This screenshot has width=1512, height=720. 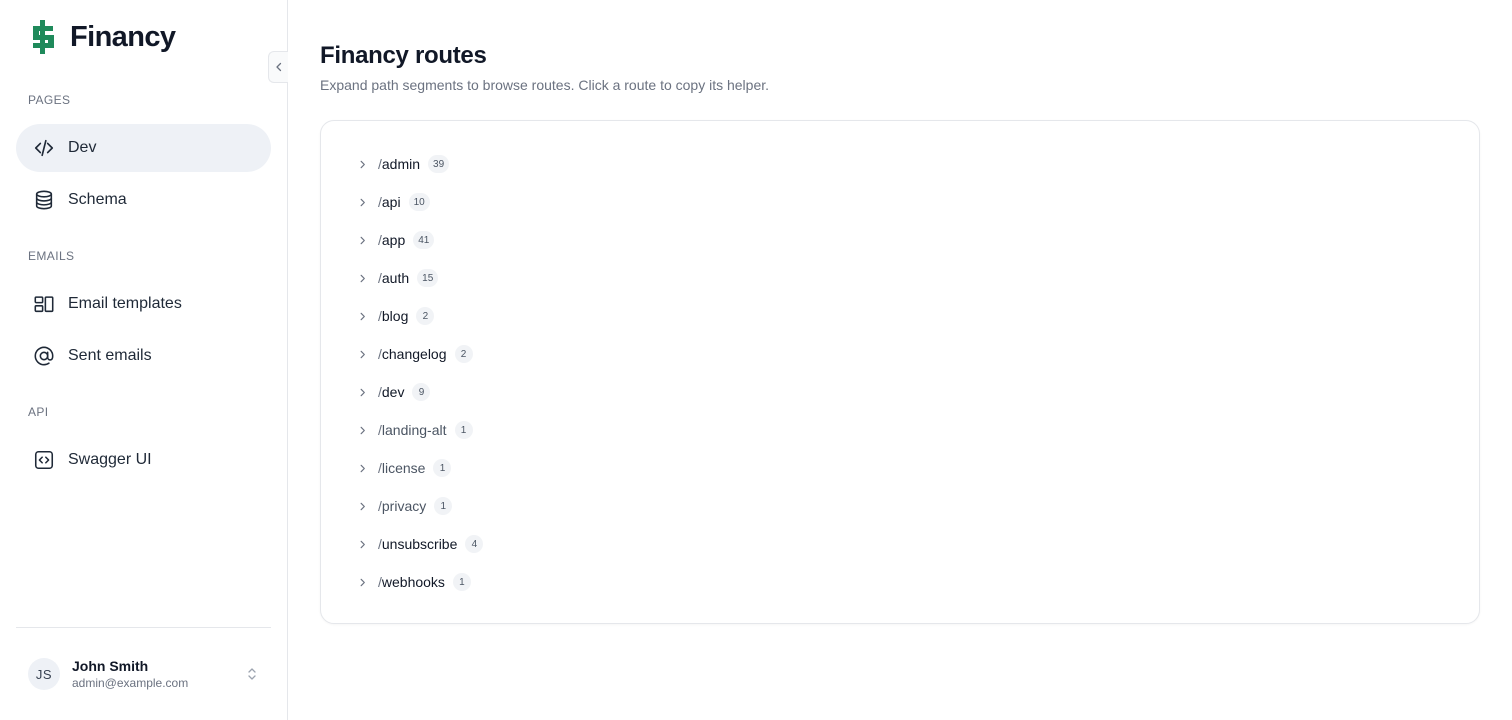 What do you see at coordinates (655, 468) in the screenshot?
I see `route-row-license: /license 1` at bounding box center [655, 468].